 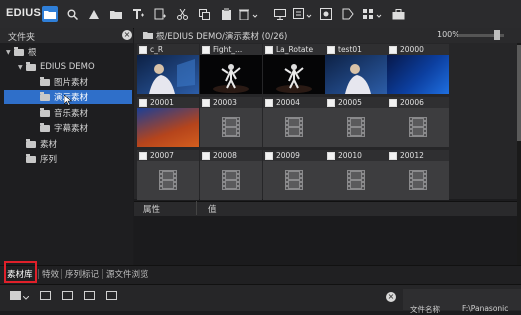 I want to click on tree-item-label: 素材, so click(x=49, y=145).